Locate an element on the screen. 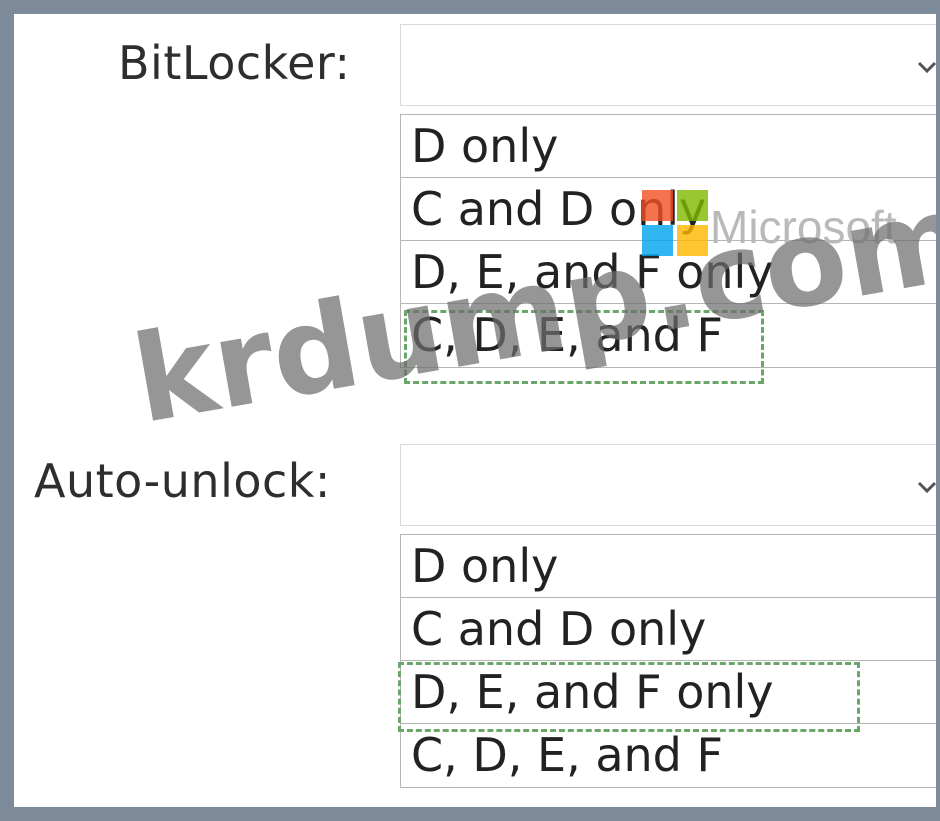 Image resolution: width=940 pixels, height=821 pixels. autounlock-label: Auto-unlock: is located at coordinates (182, 481).